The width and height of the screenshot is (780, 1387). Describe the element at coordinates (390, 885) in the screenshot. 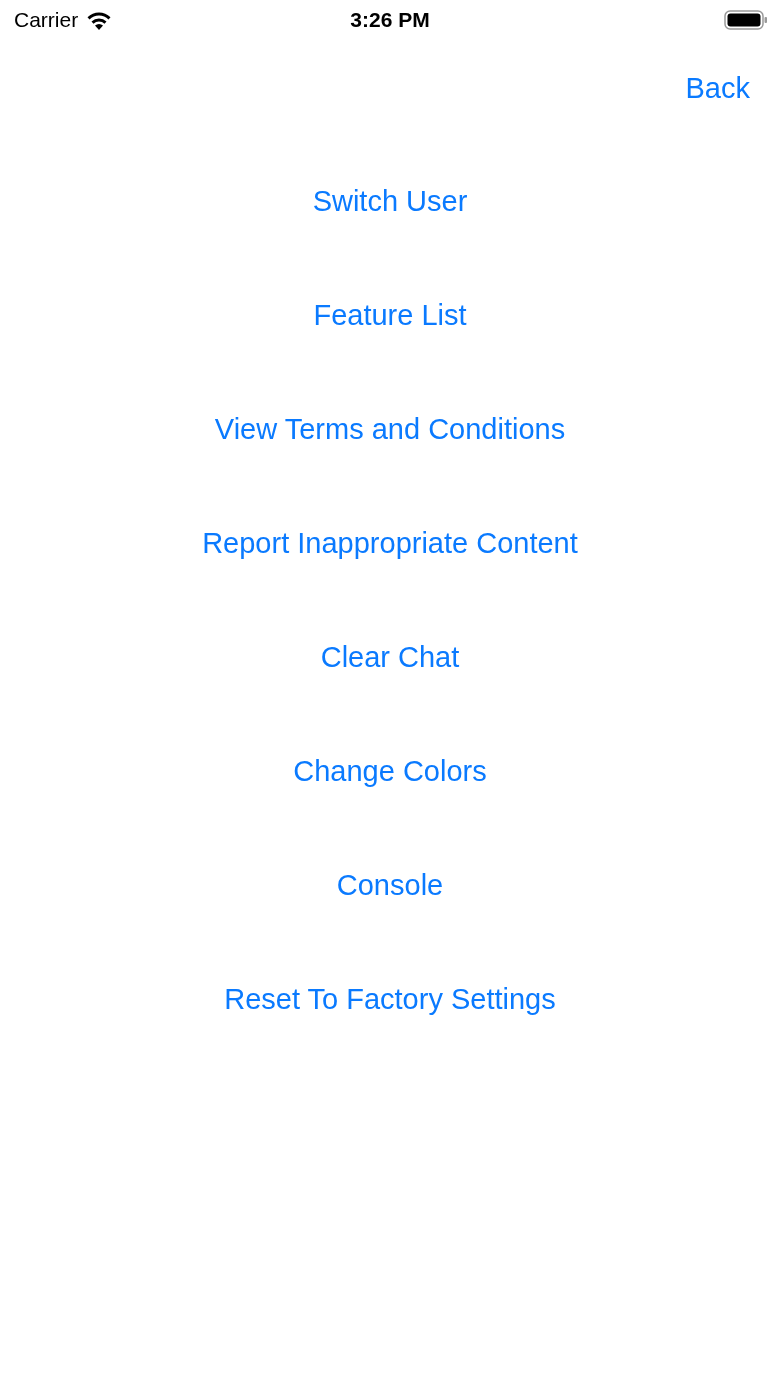

I see `menu-link: Console` at that location.